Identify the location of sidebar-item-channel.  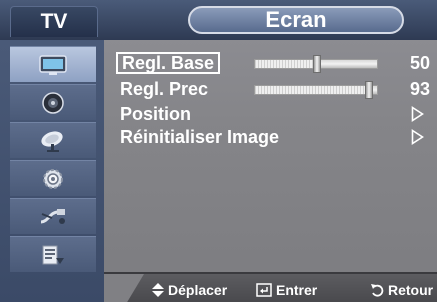
(53, 140).